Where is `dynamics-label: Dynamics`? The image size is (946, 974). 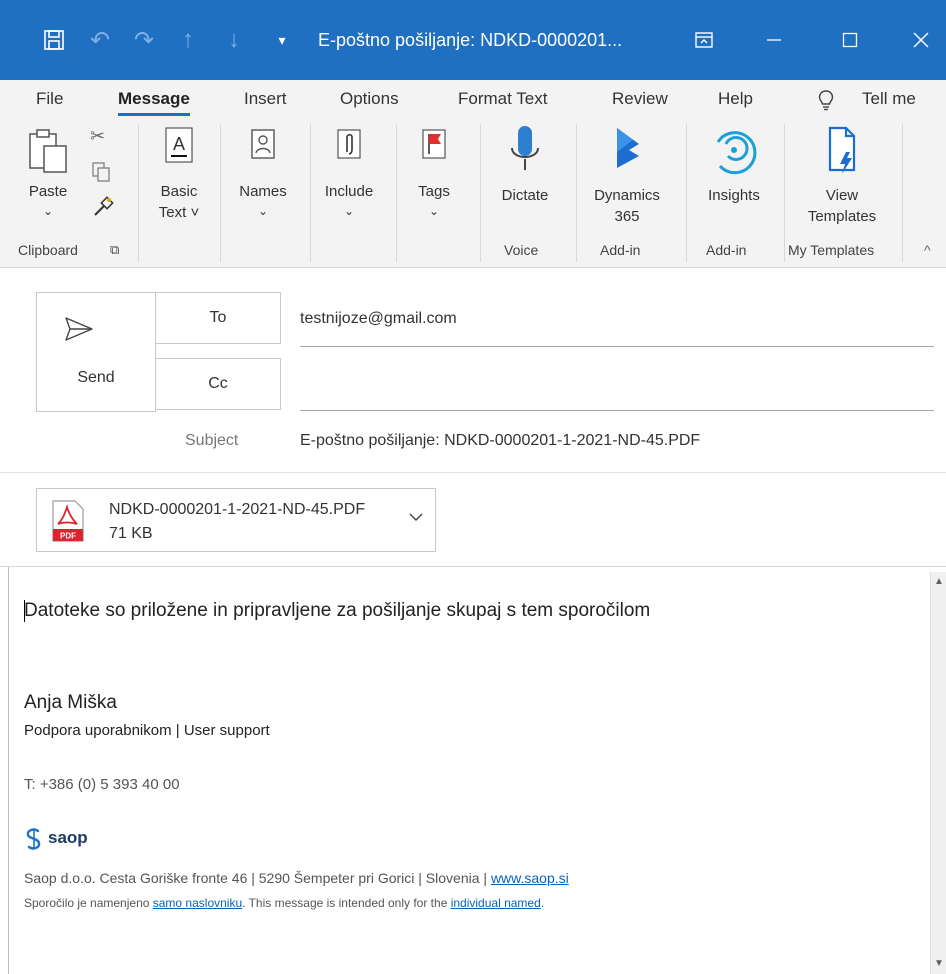
dynamics-label: Dynamics is located at coordinates (627, 196).